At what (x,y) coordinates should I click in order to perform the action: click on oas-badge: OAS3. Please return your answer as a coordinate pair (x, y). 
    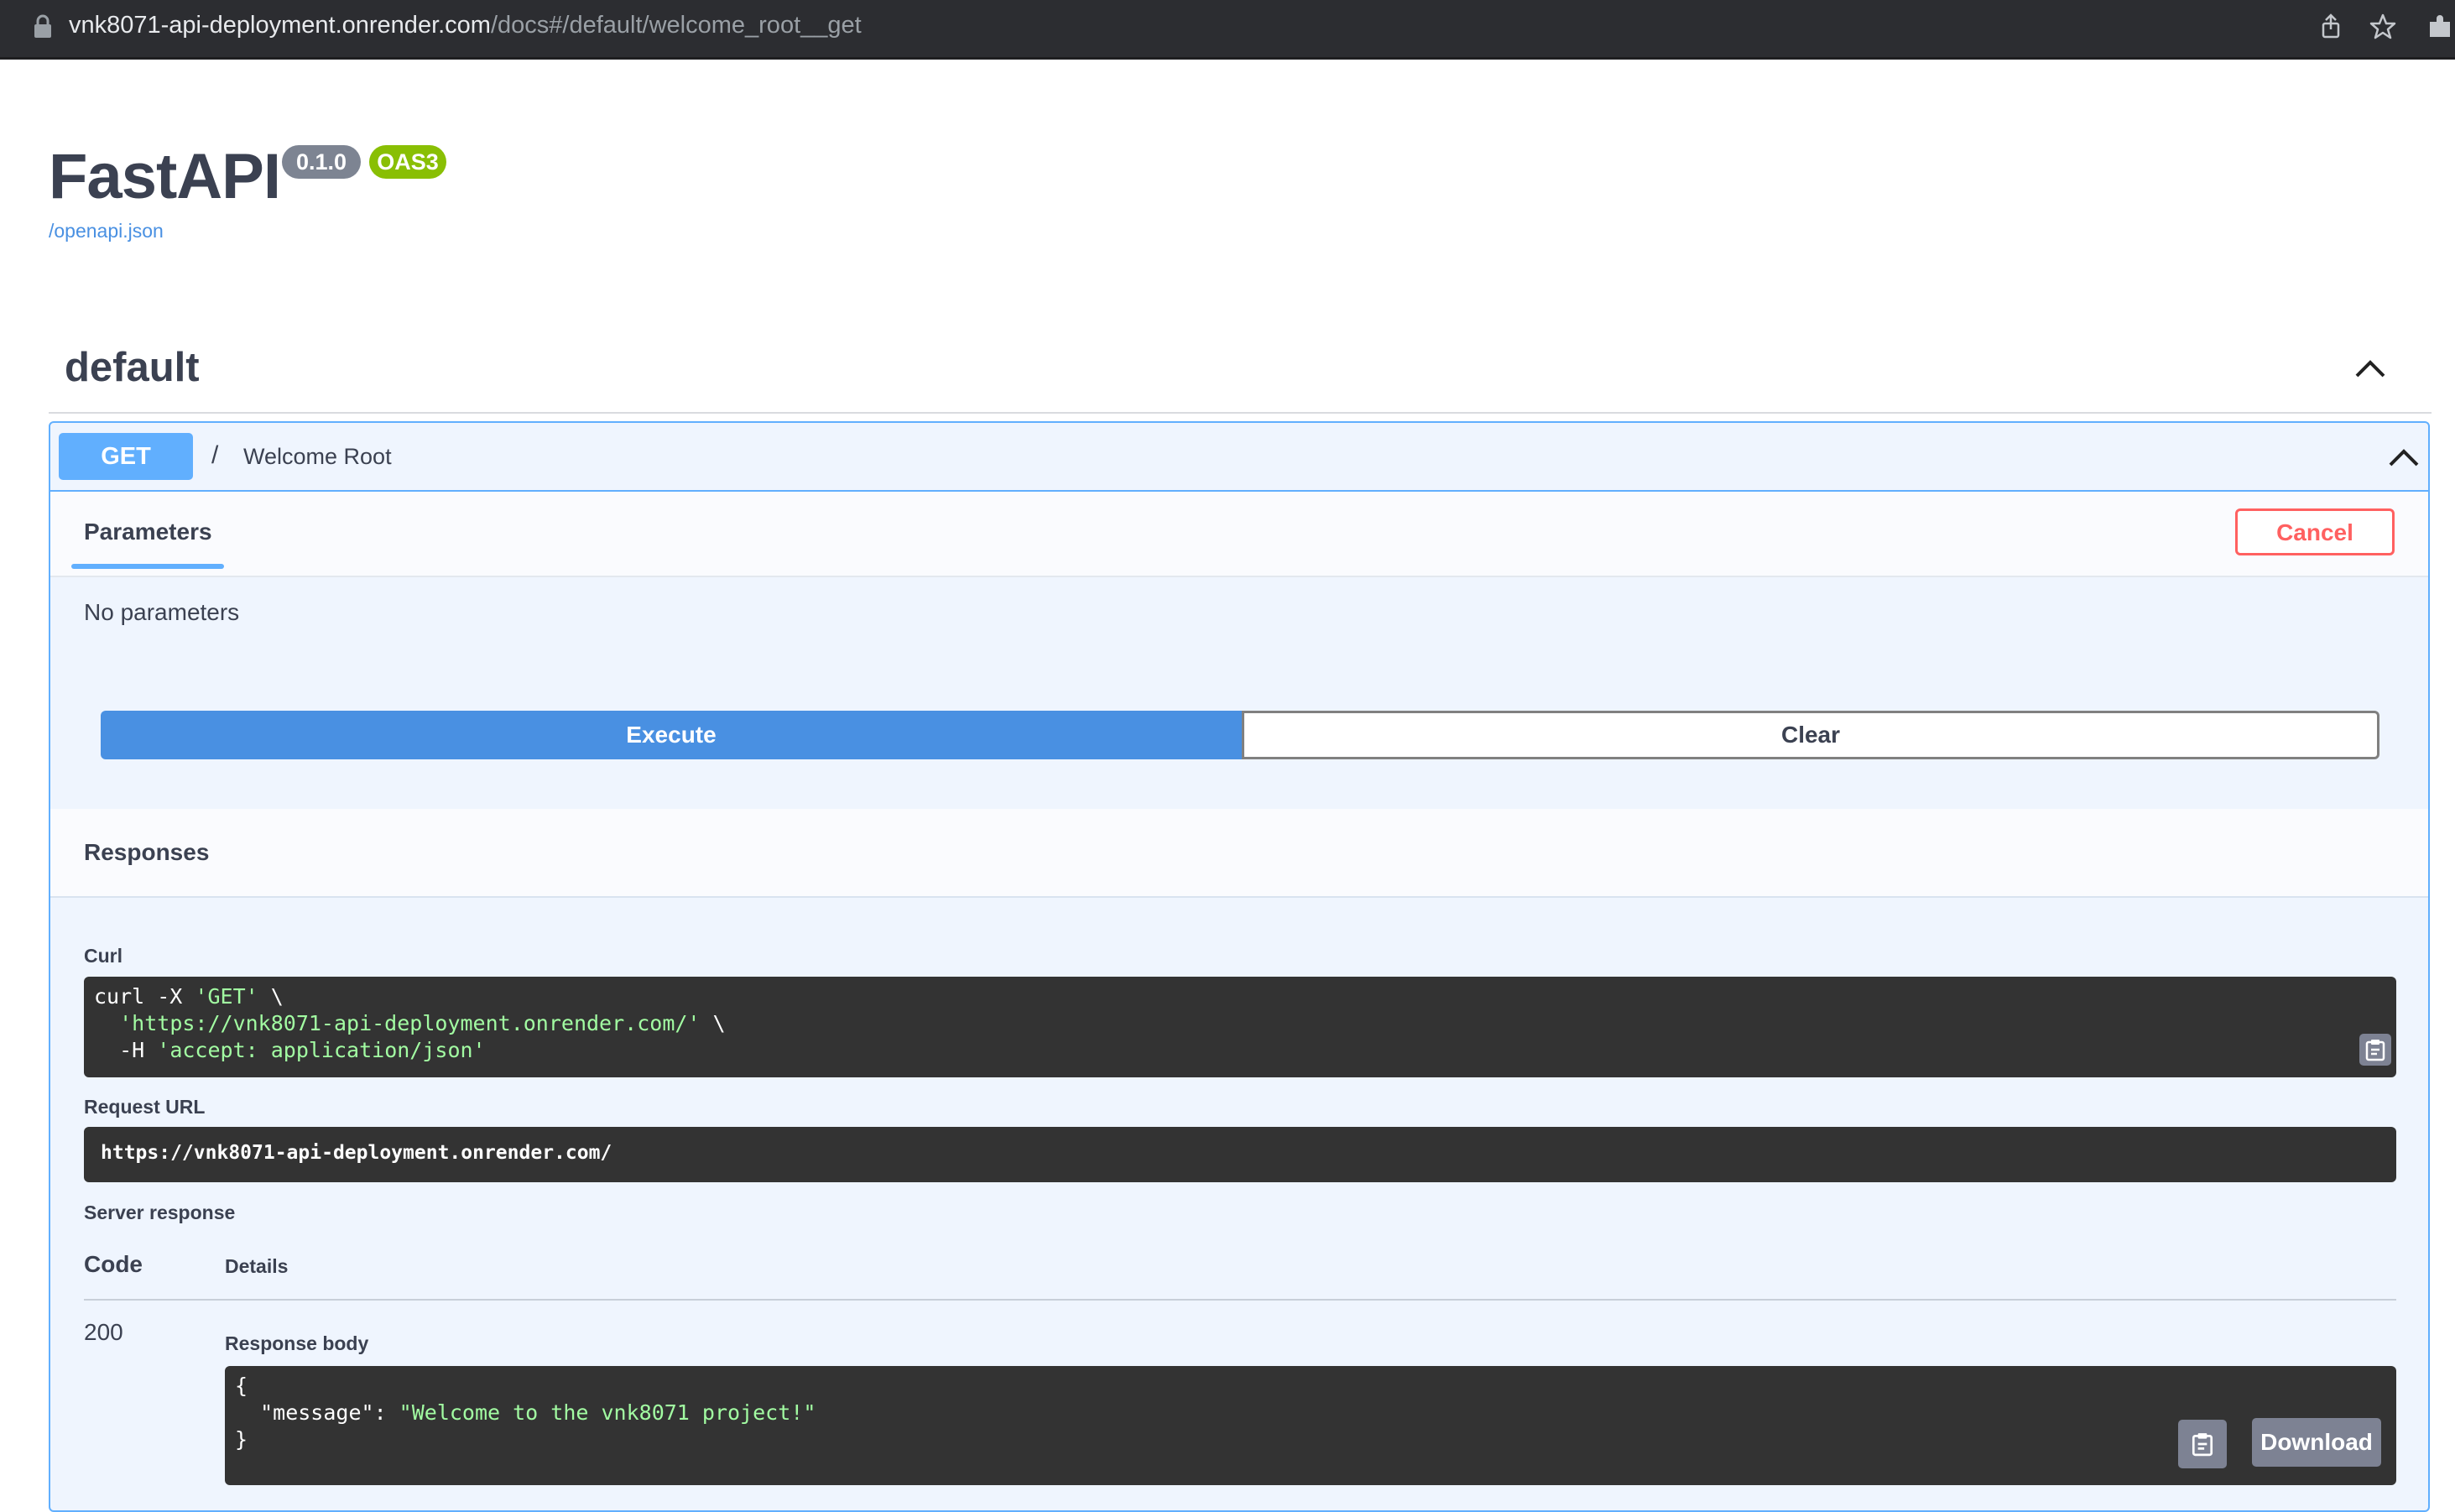
    Looking at the image, I should click on (407, 162).